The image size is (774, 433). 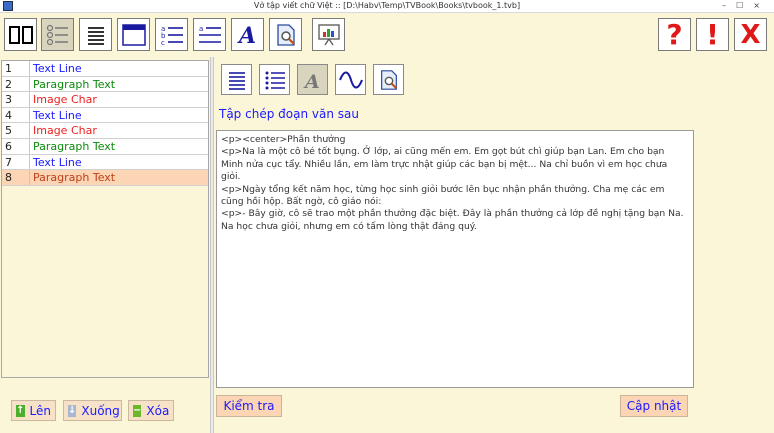 What do you see at coordinates (16, 146) in the screenshot?
I see `item-number: 6` at bounding box center [16, 146].